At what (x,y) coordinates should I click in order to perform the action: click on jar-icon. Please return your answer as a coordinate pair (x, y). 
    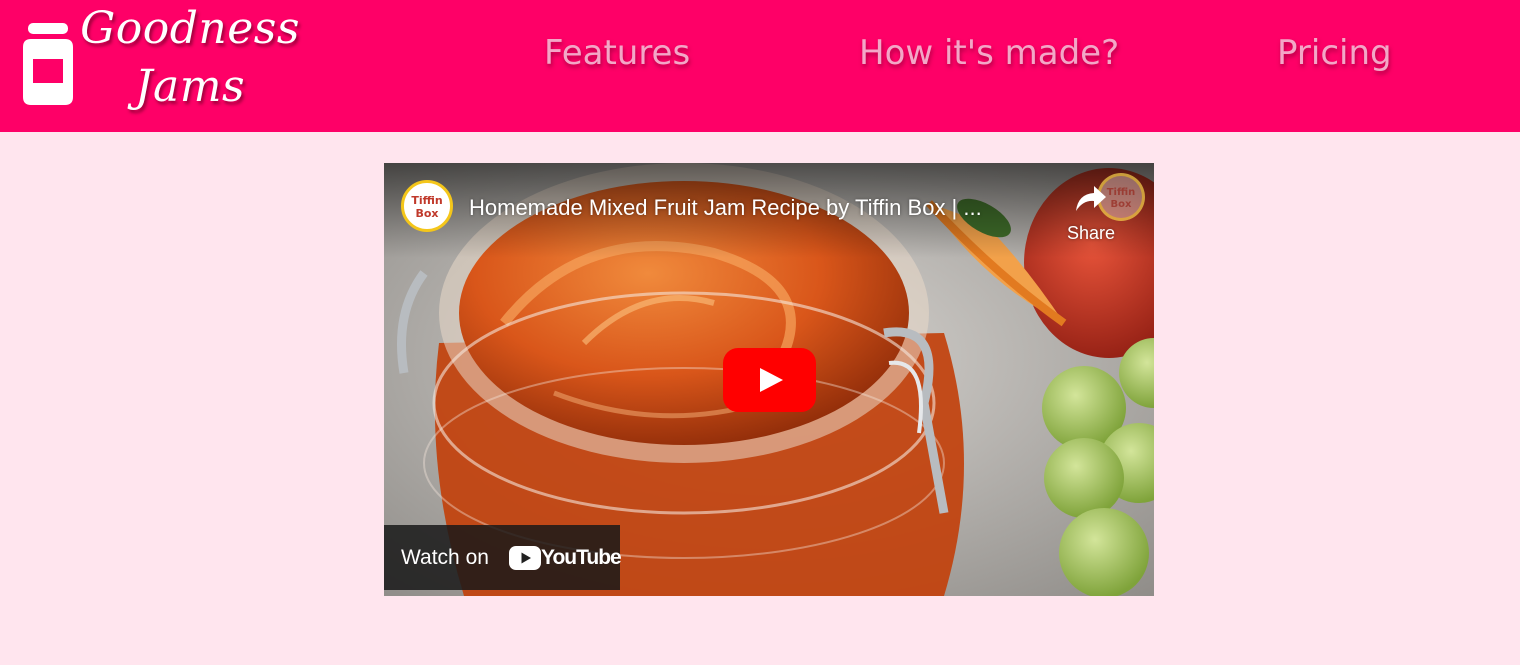
    Looking at the image, I should click on (48, 64).